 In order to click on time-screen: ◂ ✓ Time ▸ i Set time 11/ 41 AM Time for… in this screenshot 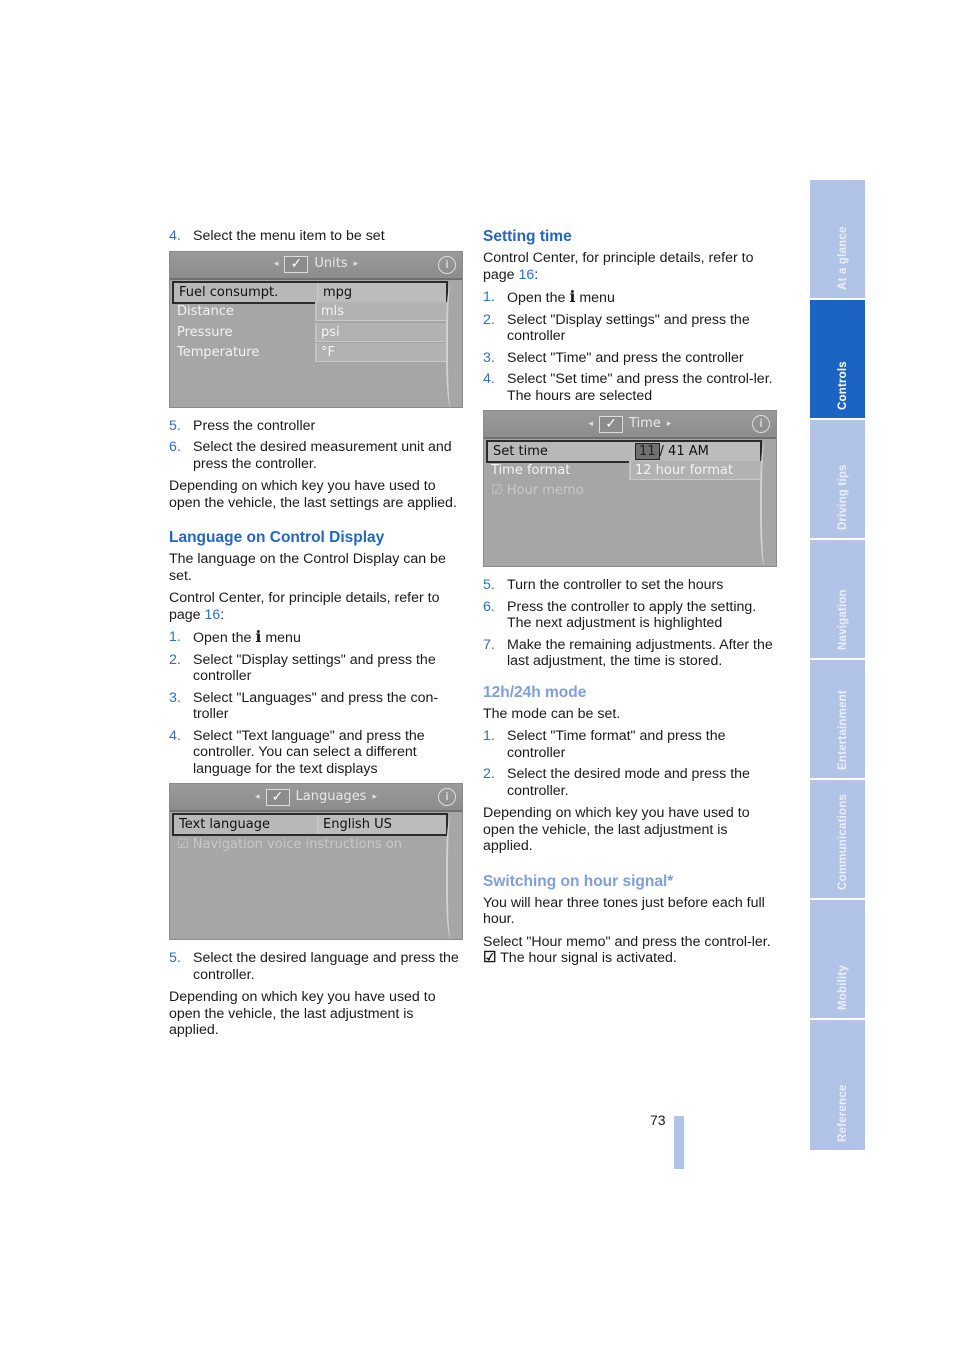, I will do `click(630, 488)`.